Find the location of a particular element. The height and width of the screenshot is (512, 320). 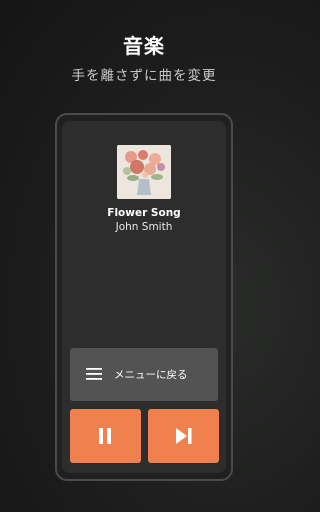

hamburger-menu-icon is located at coordinates (94, 374).